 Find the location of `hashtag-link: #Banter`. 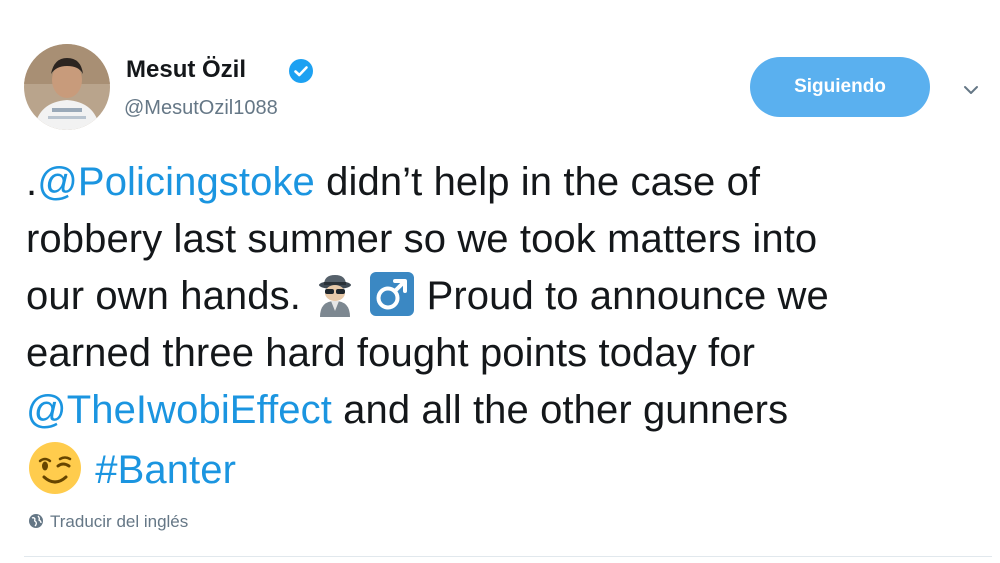

hashtag-link: #Banter is located at coordinates (165, 470).